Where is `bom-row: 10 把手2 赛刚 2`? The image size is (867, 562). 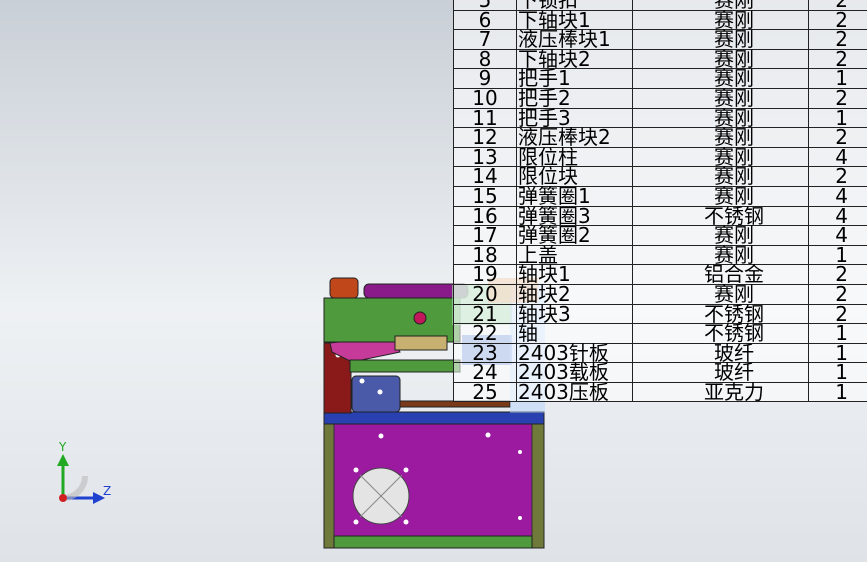
bom-row: 10 把手2 赛刚 2 is located at coordinates (660, 97).